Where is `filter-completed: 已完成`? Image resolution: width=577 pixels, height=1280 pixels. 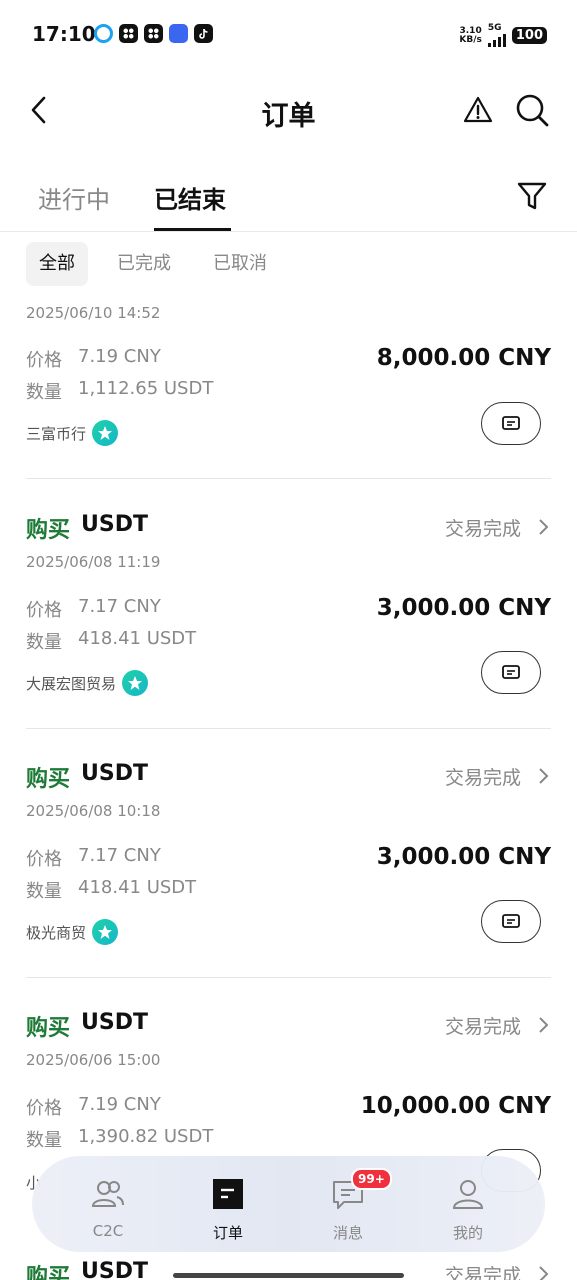
filter-completed: 已完成 is located at coordinates (144, 264).